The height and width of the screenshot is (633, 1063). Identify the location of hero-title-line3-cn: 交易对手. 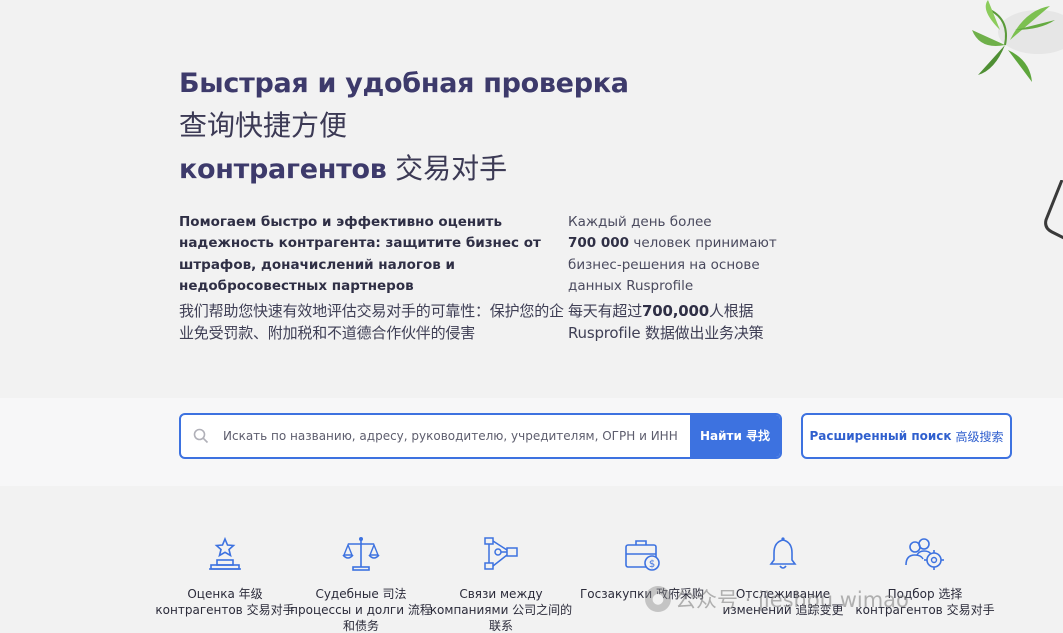
(451, 168).